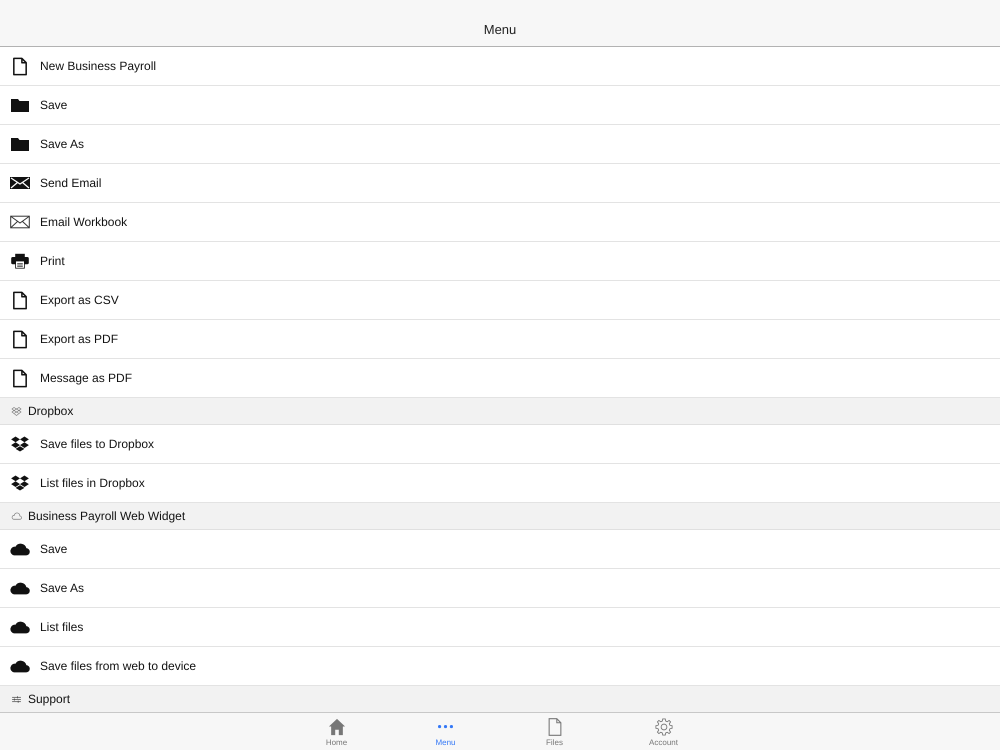 The width and height of the screenshot is (1000, 750). I want to click on tab-button: Files, so click(554, 731).